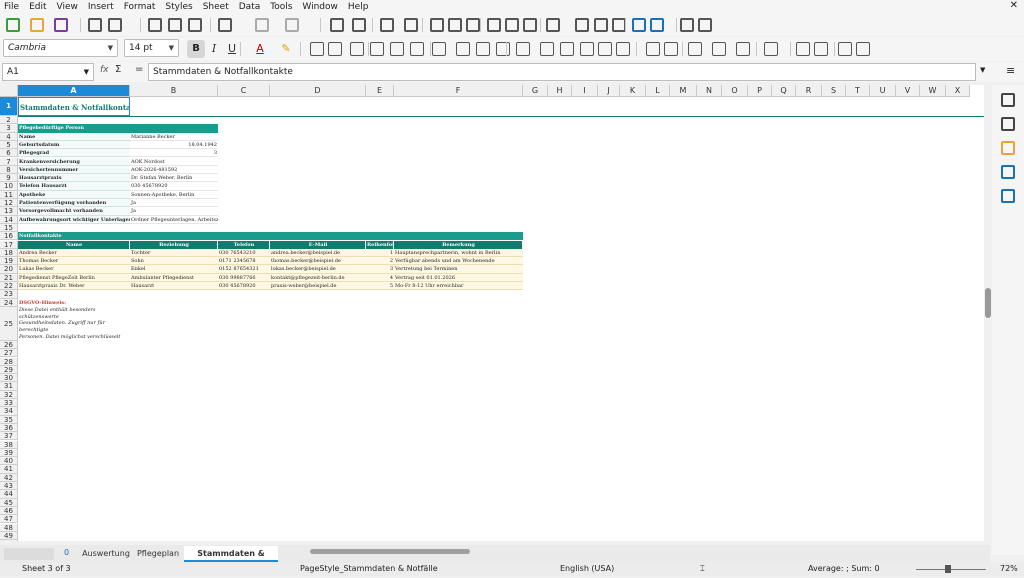 The image size is (1024, 578). Describe the element at coordinates (118, 69) in the screenshot. I see `sum-icon: Σ` at that location.